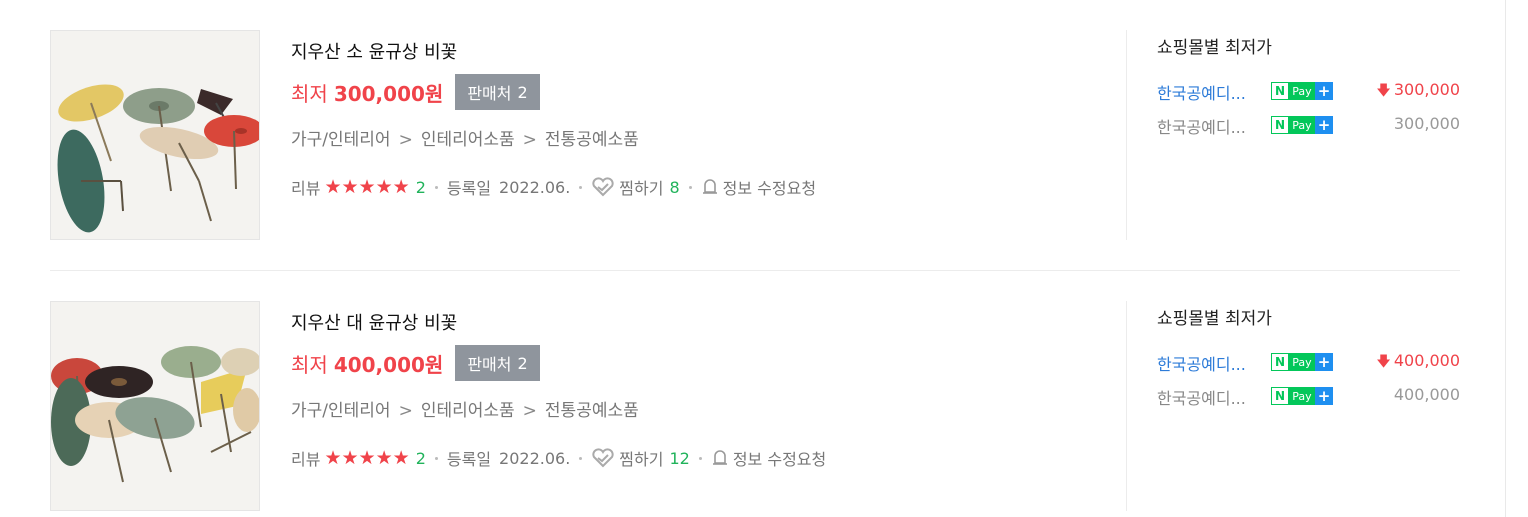  I want to click on mall-price-value: 300,000, so click(1426, 89).